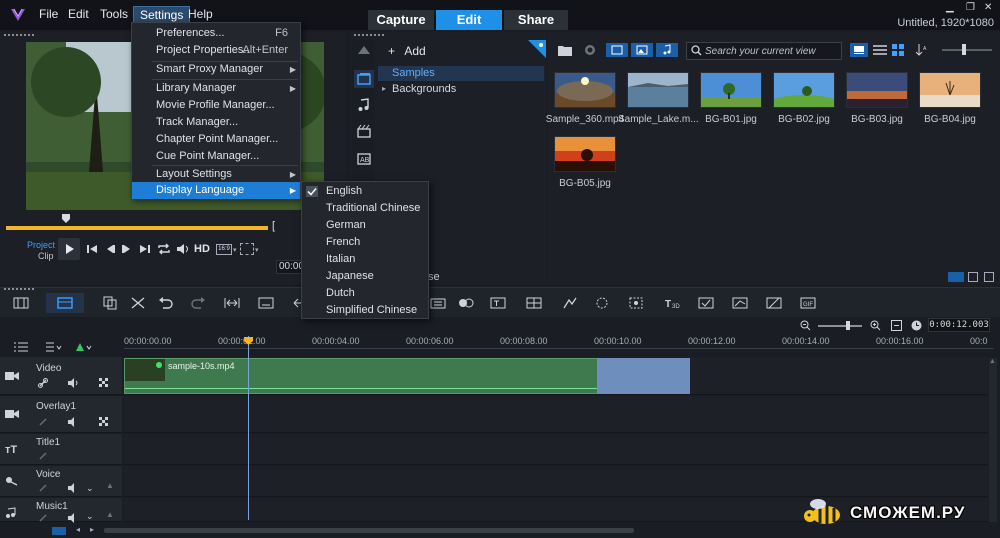 The image size is (1000, 538). What do you see at coordinates (808, 303) in the screenshot?
I see `gif-creator-icon: GIF` at bounding box center [808, 303].